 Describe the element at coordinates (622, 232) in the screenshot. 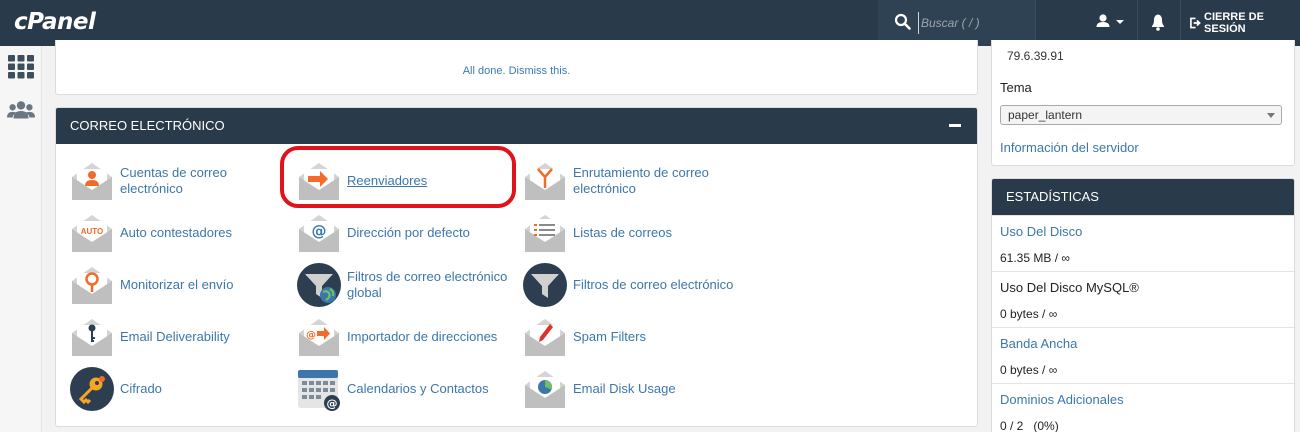

I see `mailing-lists-label: Listas de correos` at that location.